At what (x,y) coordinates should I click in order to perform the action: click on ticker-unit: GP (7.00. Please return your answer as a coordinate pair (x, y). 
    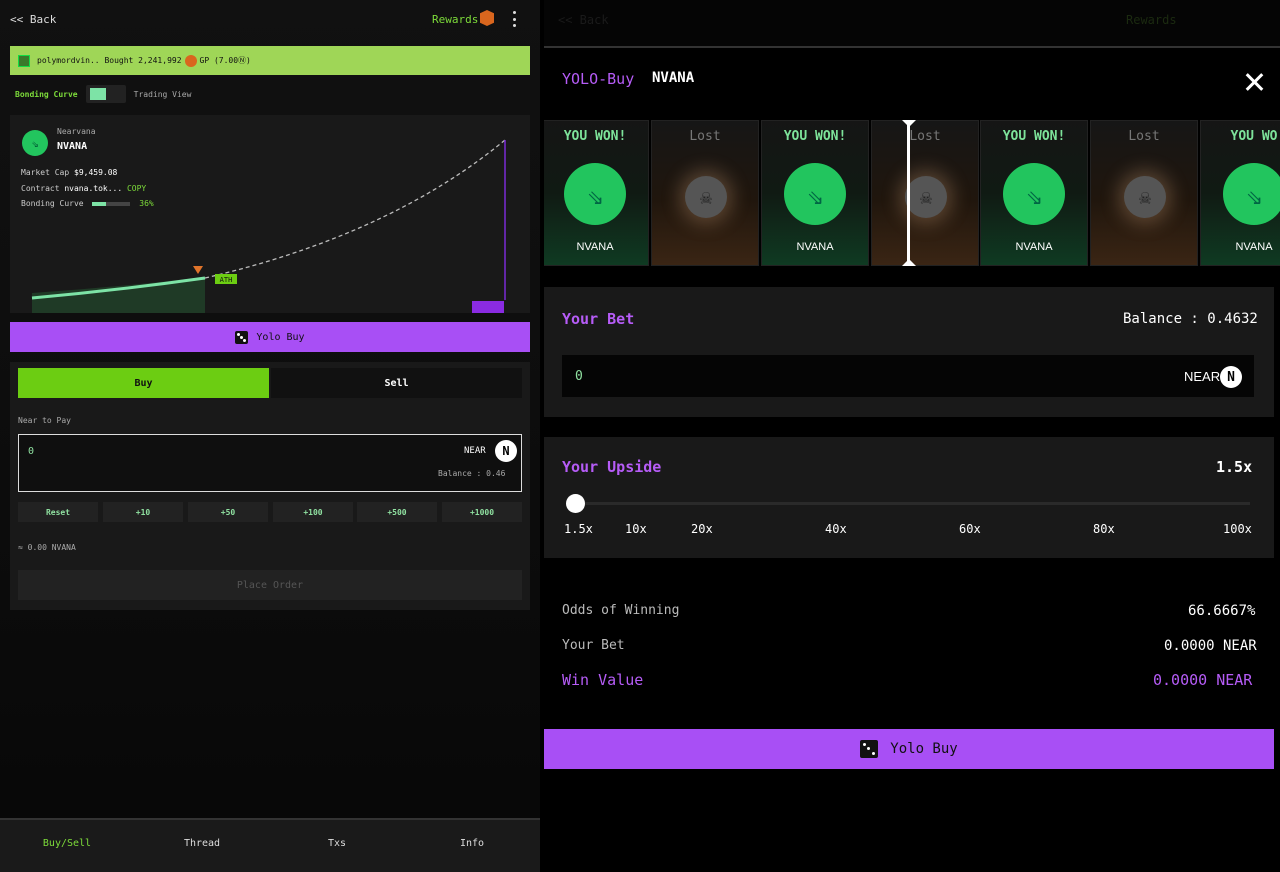
    Looking at the image, I should click on (219, 60).